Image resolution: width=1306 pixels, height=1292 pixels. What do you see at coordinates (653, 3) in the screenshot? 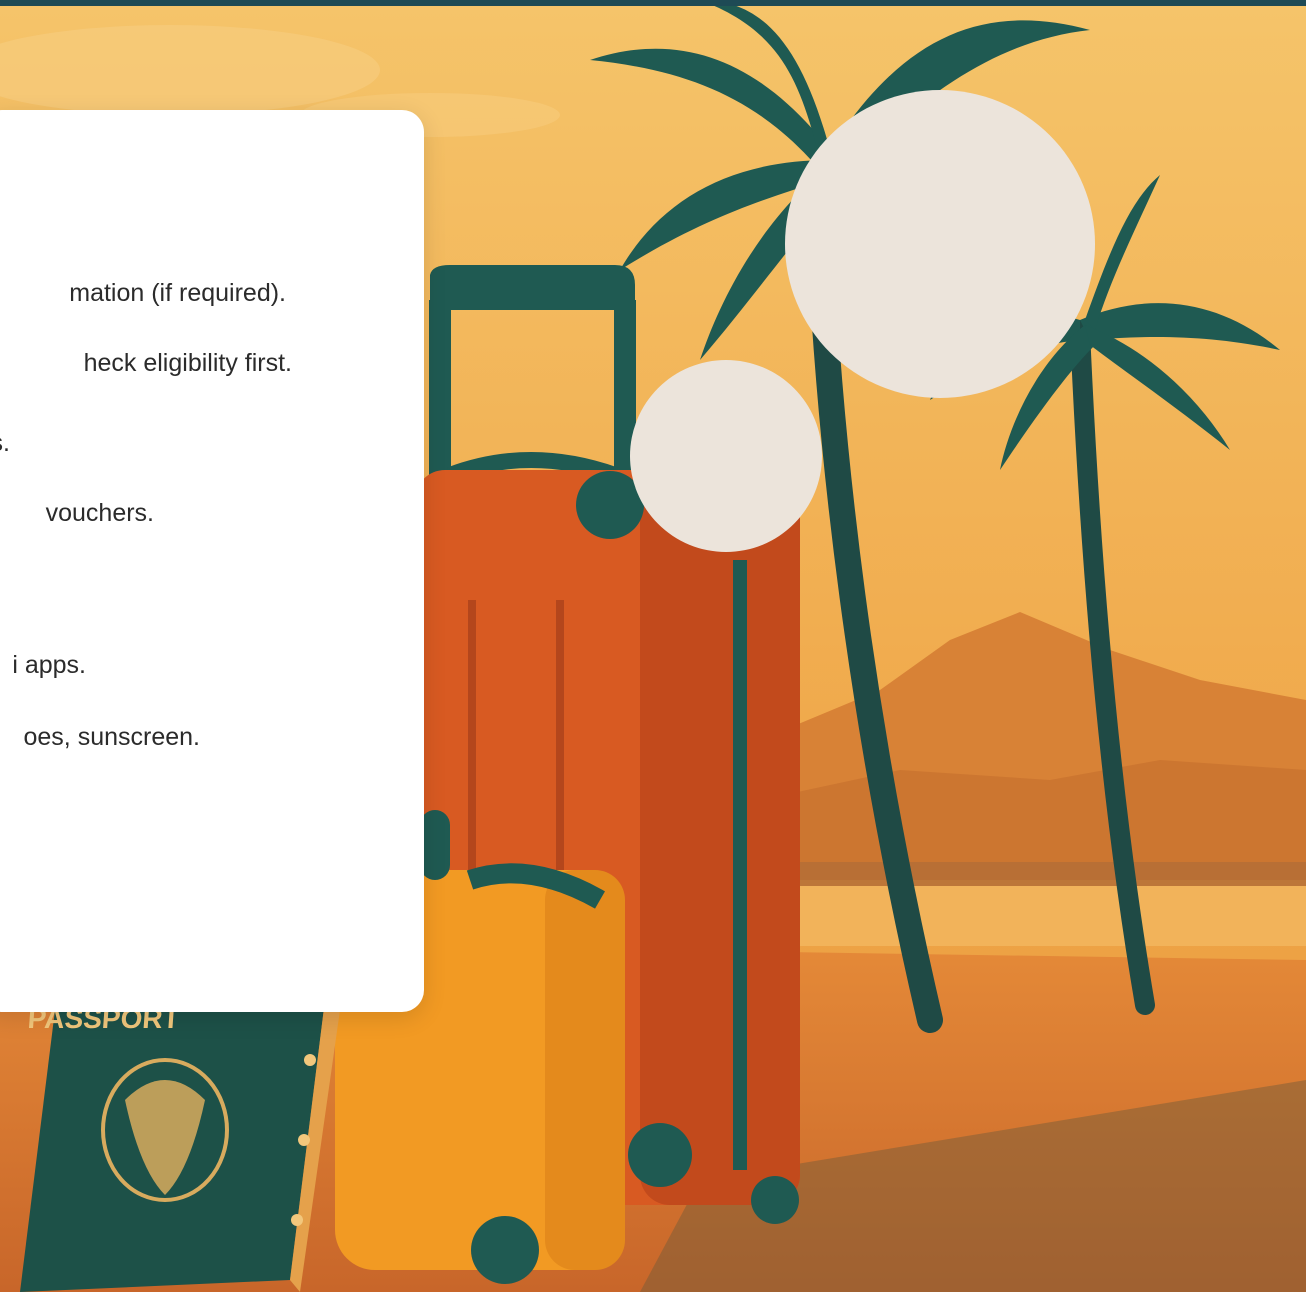
I see `top-strip` at bounding box center [653, 3].